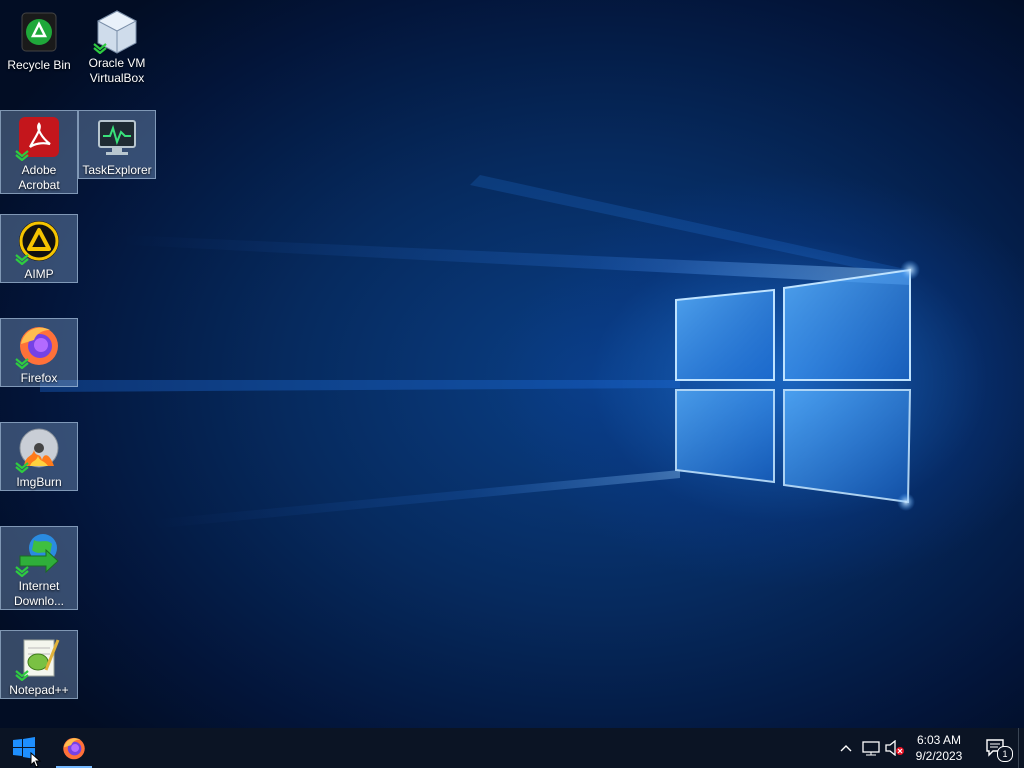  What do you see at coordinates (39, 378) in the screenshot?
I see `desktop-icon-label: Firefox` at bounding box center [39, 378].